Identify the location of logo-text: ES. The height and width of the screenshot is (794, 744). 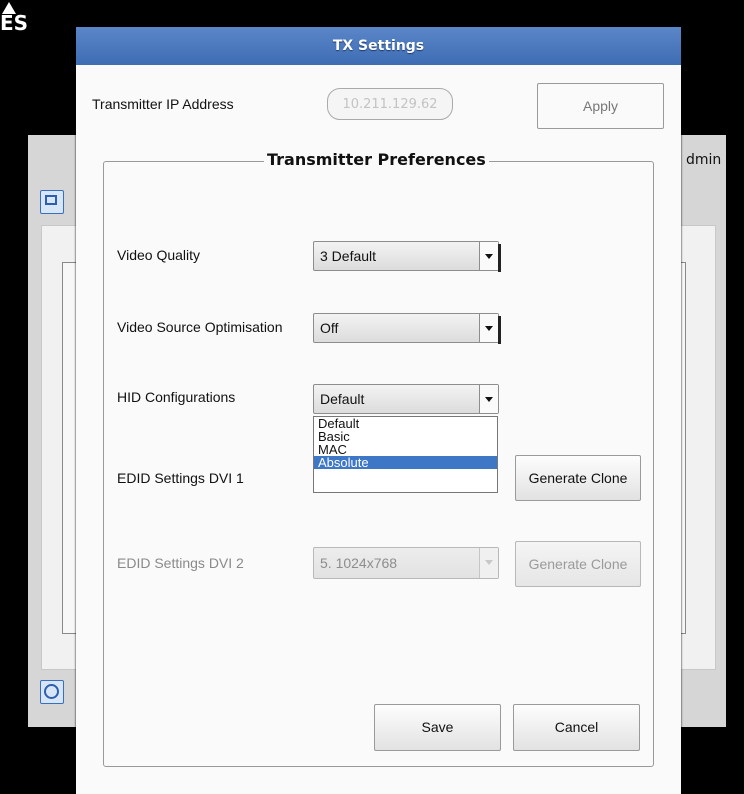
(14, 23).